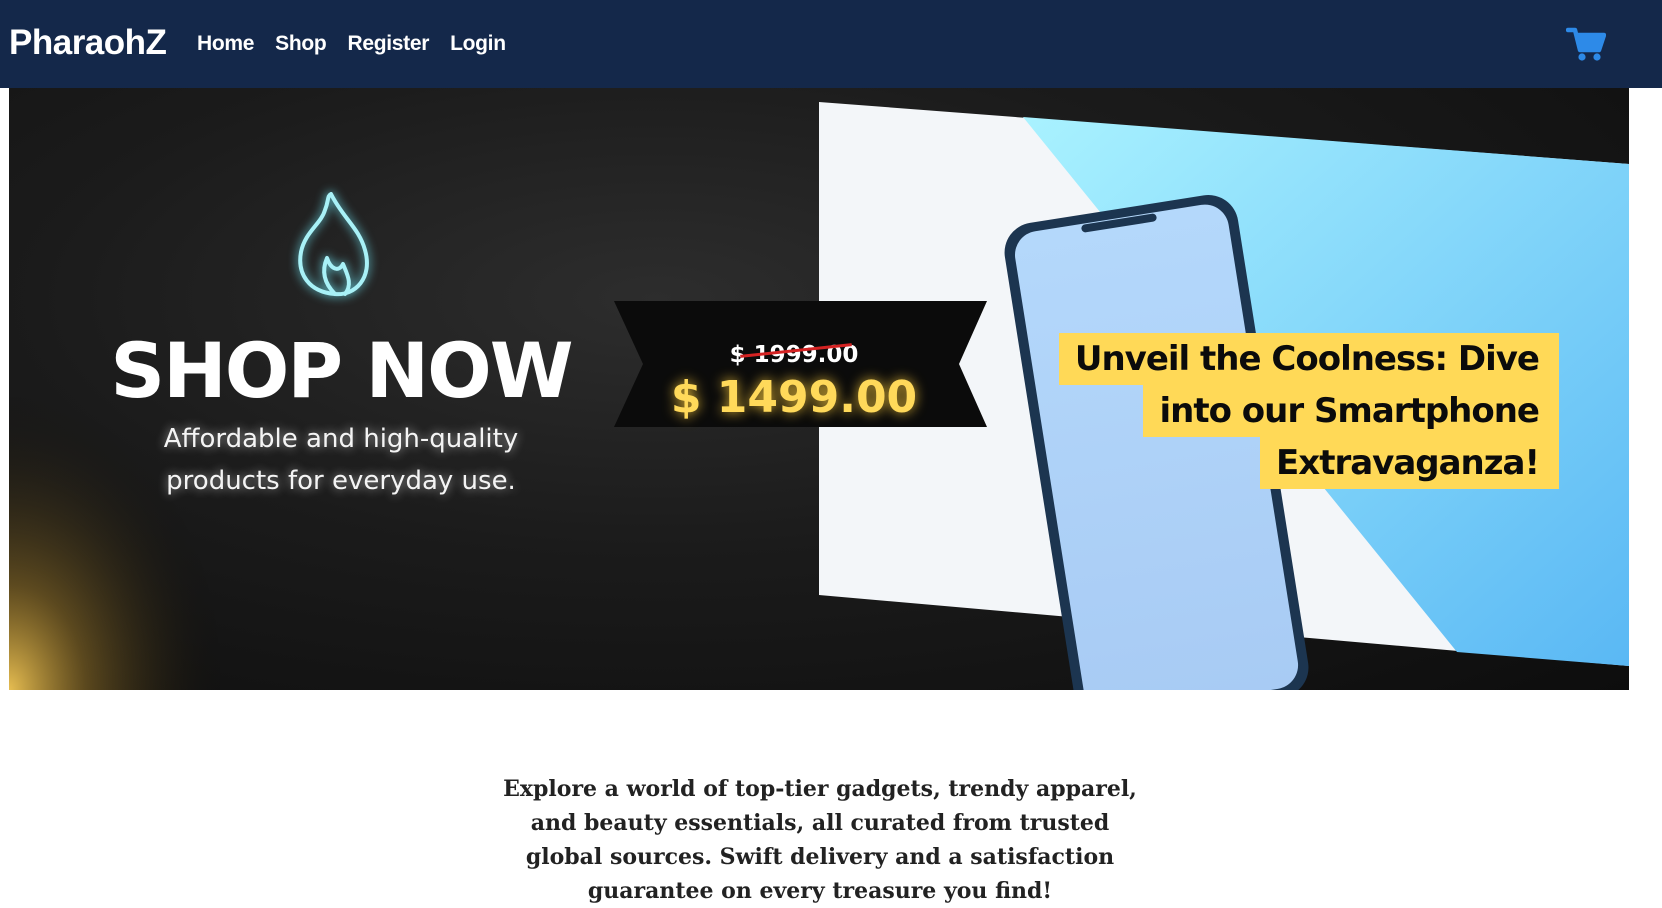  I want to click on nav-link-home: Home, so click(225, 44).